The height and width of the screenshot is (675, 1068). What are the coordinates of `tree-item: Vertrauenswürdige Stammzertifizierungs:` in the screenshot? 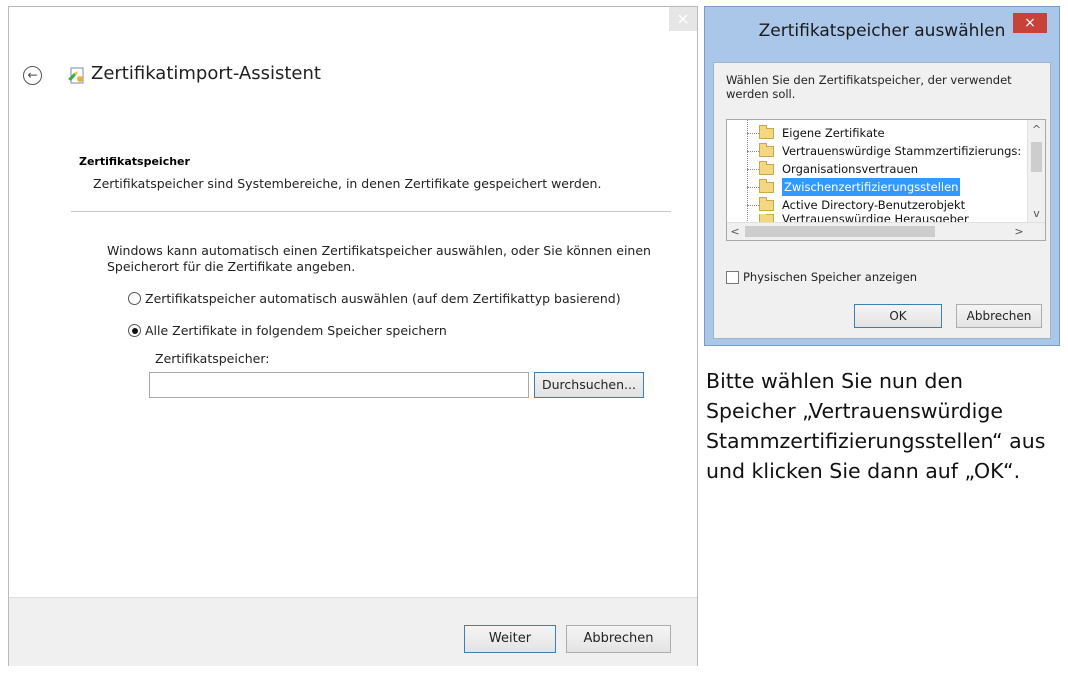 It's located at (890, 151).